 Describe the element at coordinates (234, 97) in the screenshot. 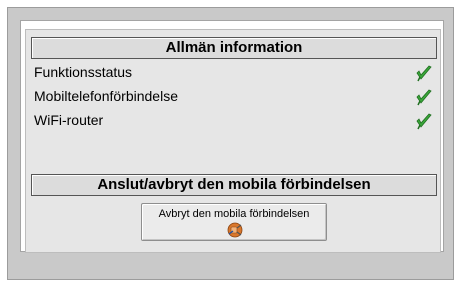

I see `status-row-mobile: Mobiltelefonförbindelse` at that location.